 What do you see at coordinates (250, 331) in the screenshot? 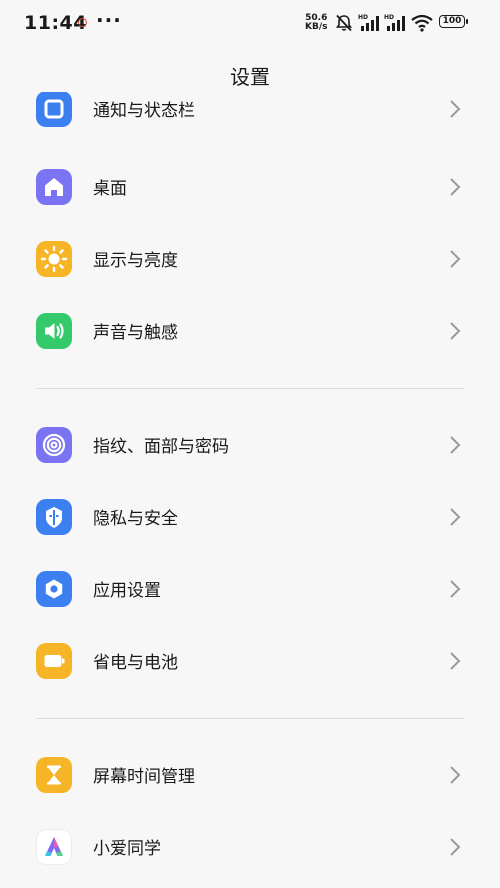
I see `settings-item-sound-haptics: 声音与触感` at bounding box center [250, 331].